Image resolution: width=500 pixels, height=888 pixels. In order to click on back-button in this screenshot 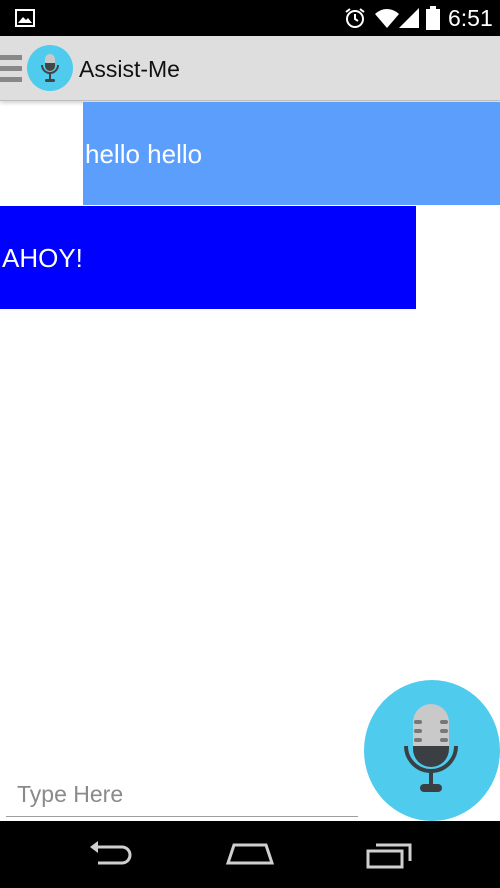, I will do `click(112, 855)`.